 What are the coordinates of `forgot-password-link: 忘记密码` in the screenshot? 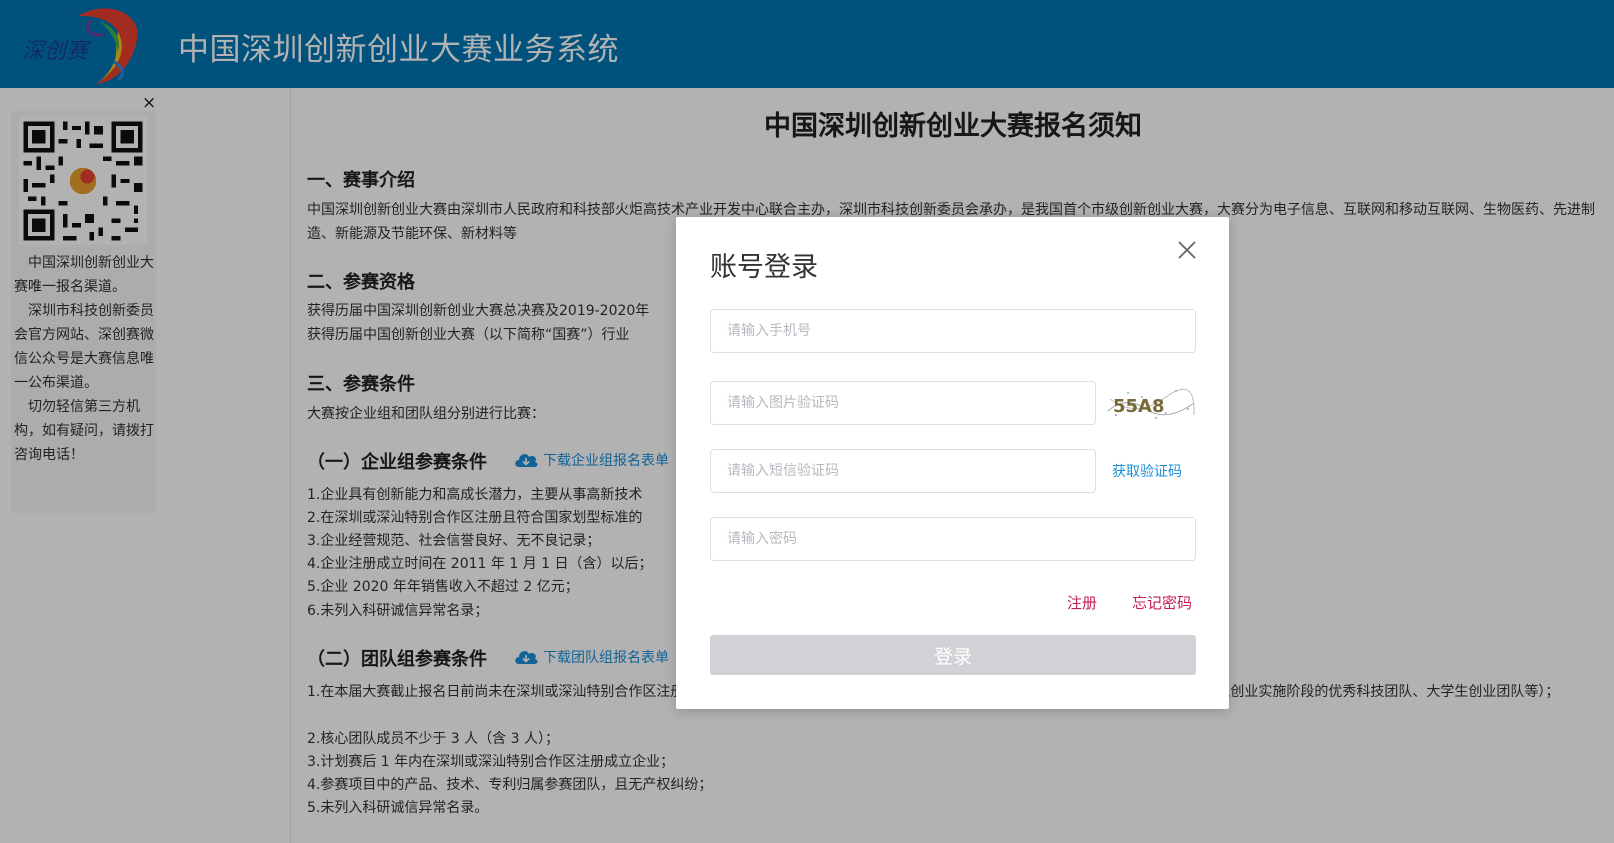 It's located at (1162, 602).